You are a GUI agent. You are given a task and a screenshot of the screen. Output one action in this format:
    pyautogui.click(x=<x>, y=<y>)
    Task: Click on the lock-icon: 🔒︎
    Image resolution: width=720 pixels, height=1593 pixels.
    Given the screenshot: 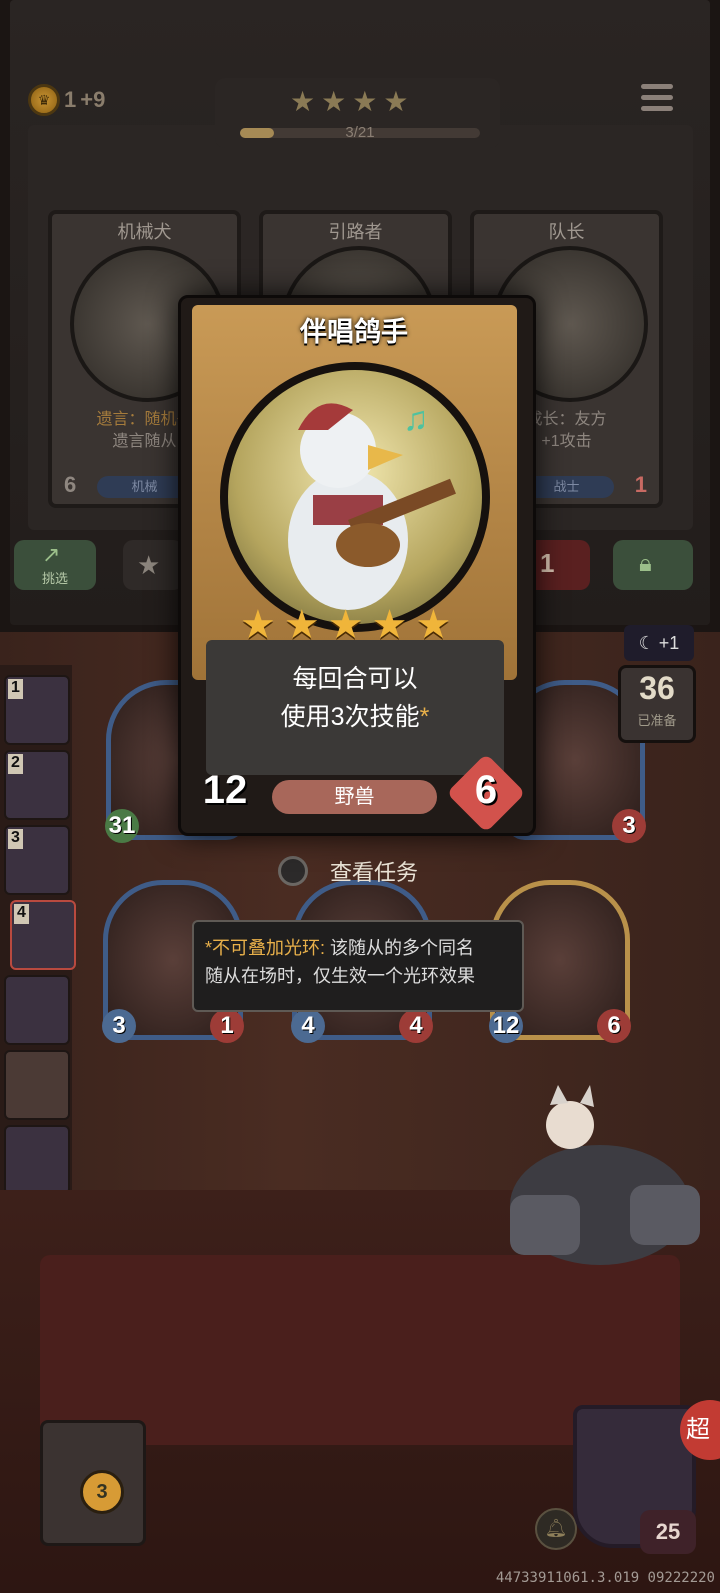 What is the action you would take?
    pyautogui.click(x=645, y=563)
    